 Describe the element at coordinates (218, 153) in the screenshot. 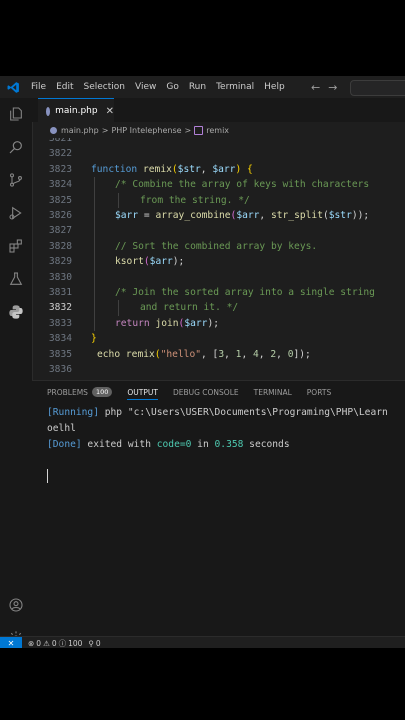

I see `code-line: 3822` at that location.